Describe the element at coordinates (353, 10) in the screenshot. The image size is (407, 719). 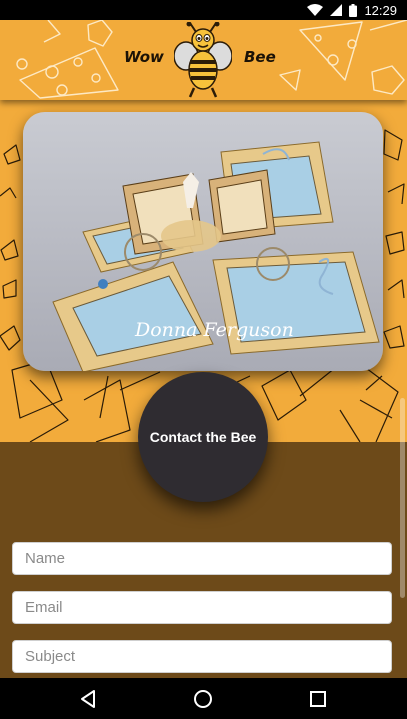
I see `battery-icon` at that location.